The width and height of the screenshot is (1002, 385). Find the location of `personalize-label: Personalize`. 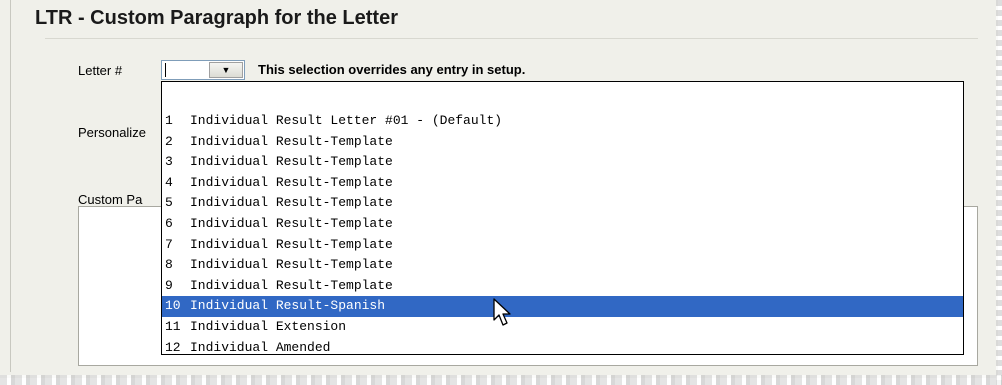

personalize-label: Personalize is located at coordinates (112, 132).